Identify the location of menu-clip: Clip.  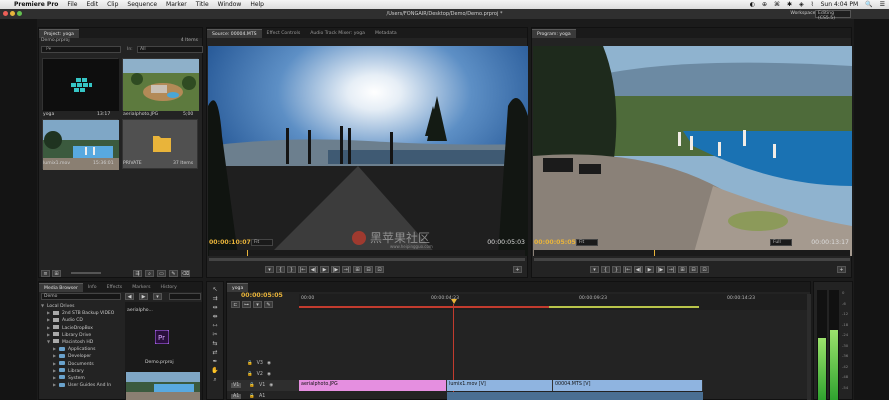
(112, 4).